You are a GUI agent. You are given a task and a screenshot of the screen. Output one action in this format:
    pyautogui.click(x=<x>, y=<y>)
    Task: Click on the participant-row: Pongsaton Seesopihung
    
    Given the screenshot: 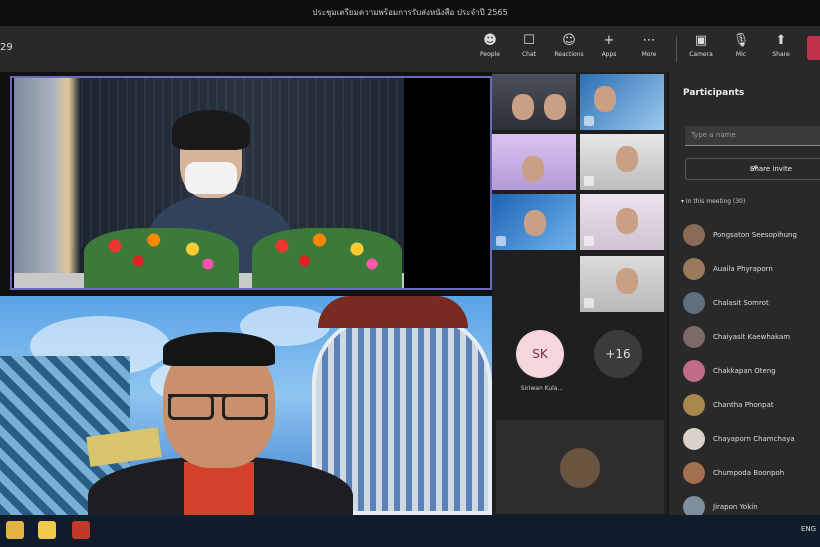 What is the action you would take?
    pyautogui.click(x=751, y=236)
    